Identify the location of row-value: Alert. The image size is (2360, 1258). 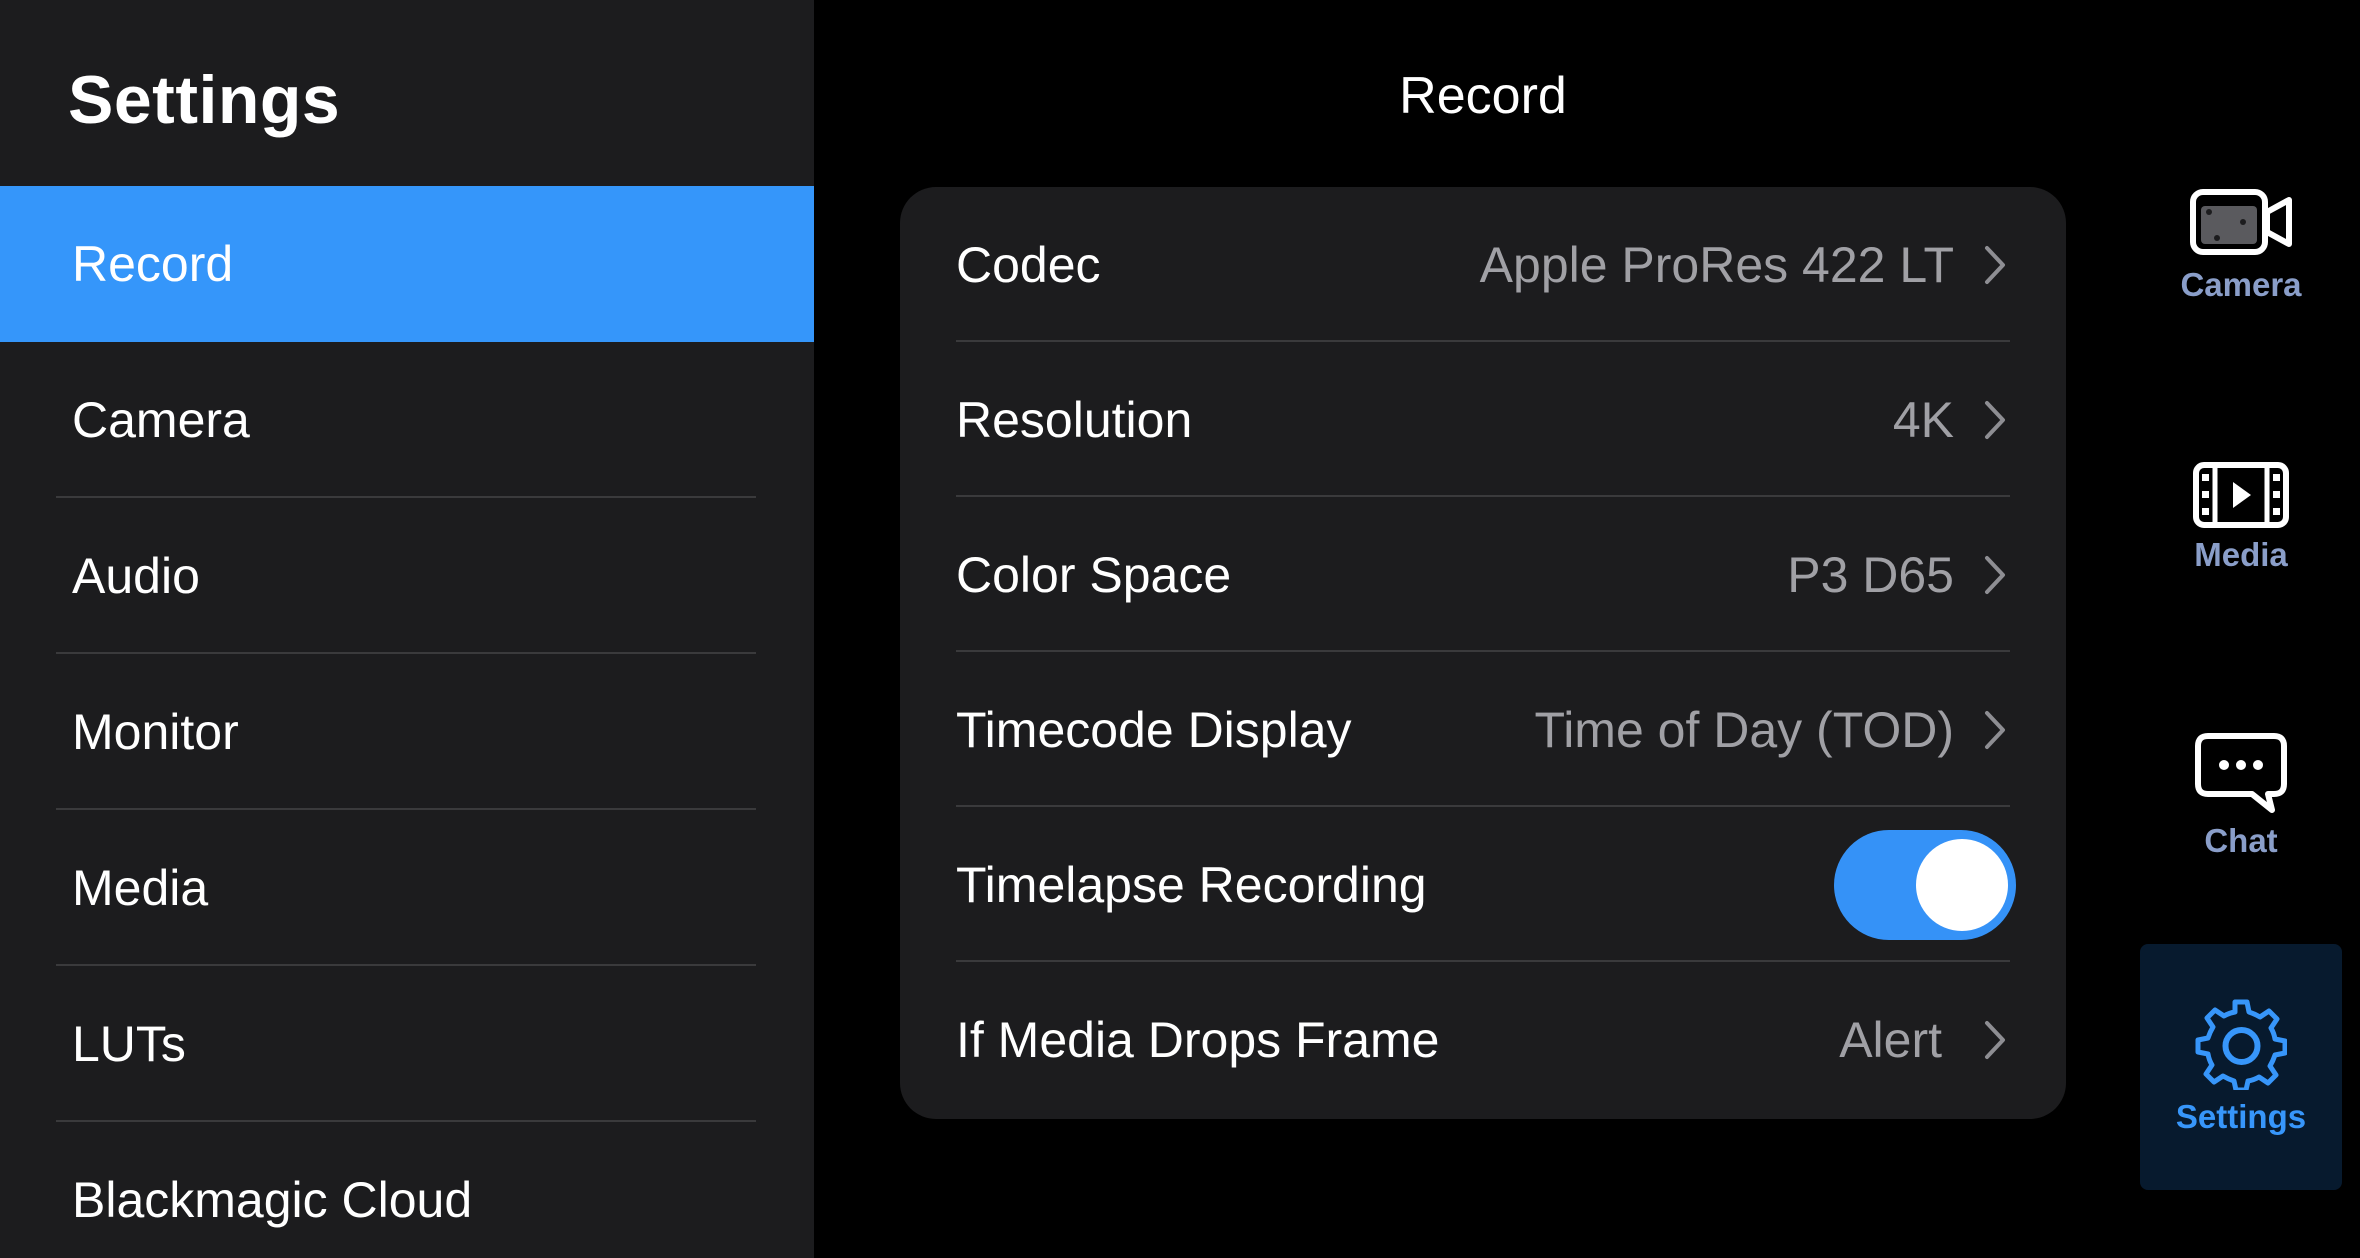
(1890, 1039).